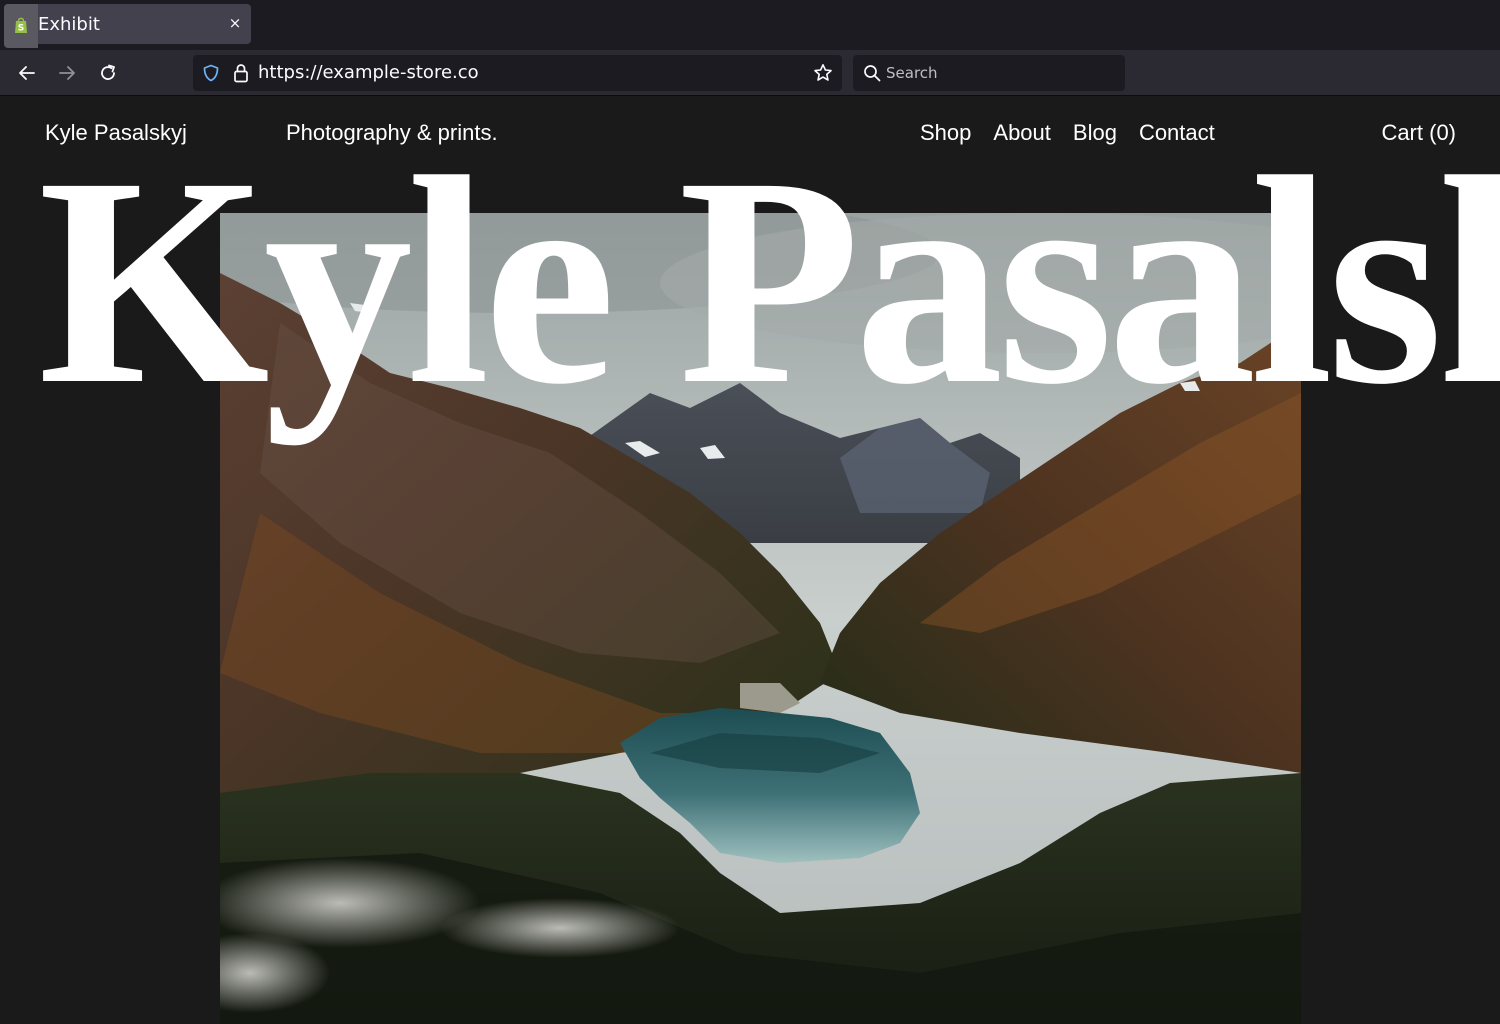 Image resolution: width=1500 pixels, height=1024 pixels. What do you see at coordinates (241, 73) in the screenshot?
I see `lock-icon` at bounding box center [241, 73].